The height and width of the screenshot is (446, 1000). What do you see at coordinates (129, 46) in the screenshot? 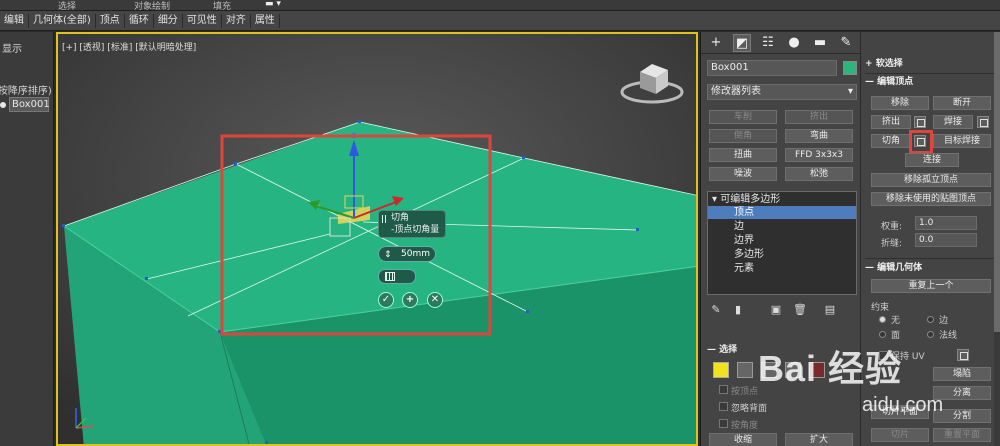
I see `viewport-label: [+] [透视] [标准] [默认明暗处理]` at bounding box center [129, 46].